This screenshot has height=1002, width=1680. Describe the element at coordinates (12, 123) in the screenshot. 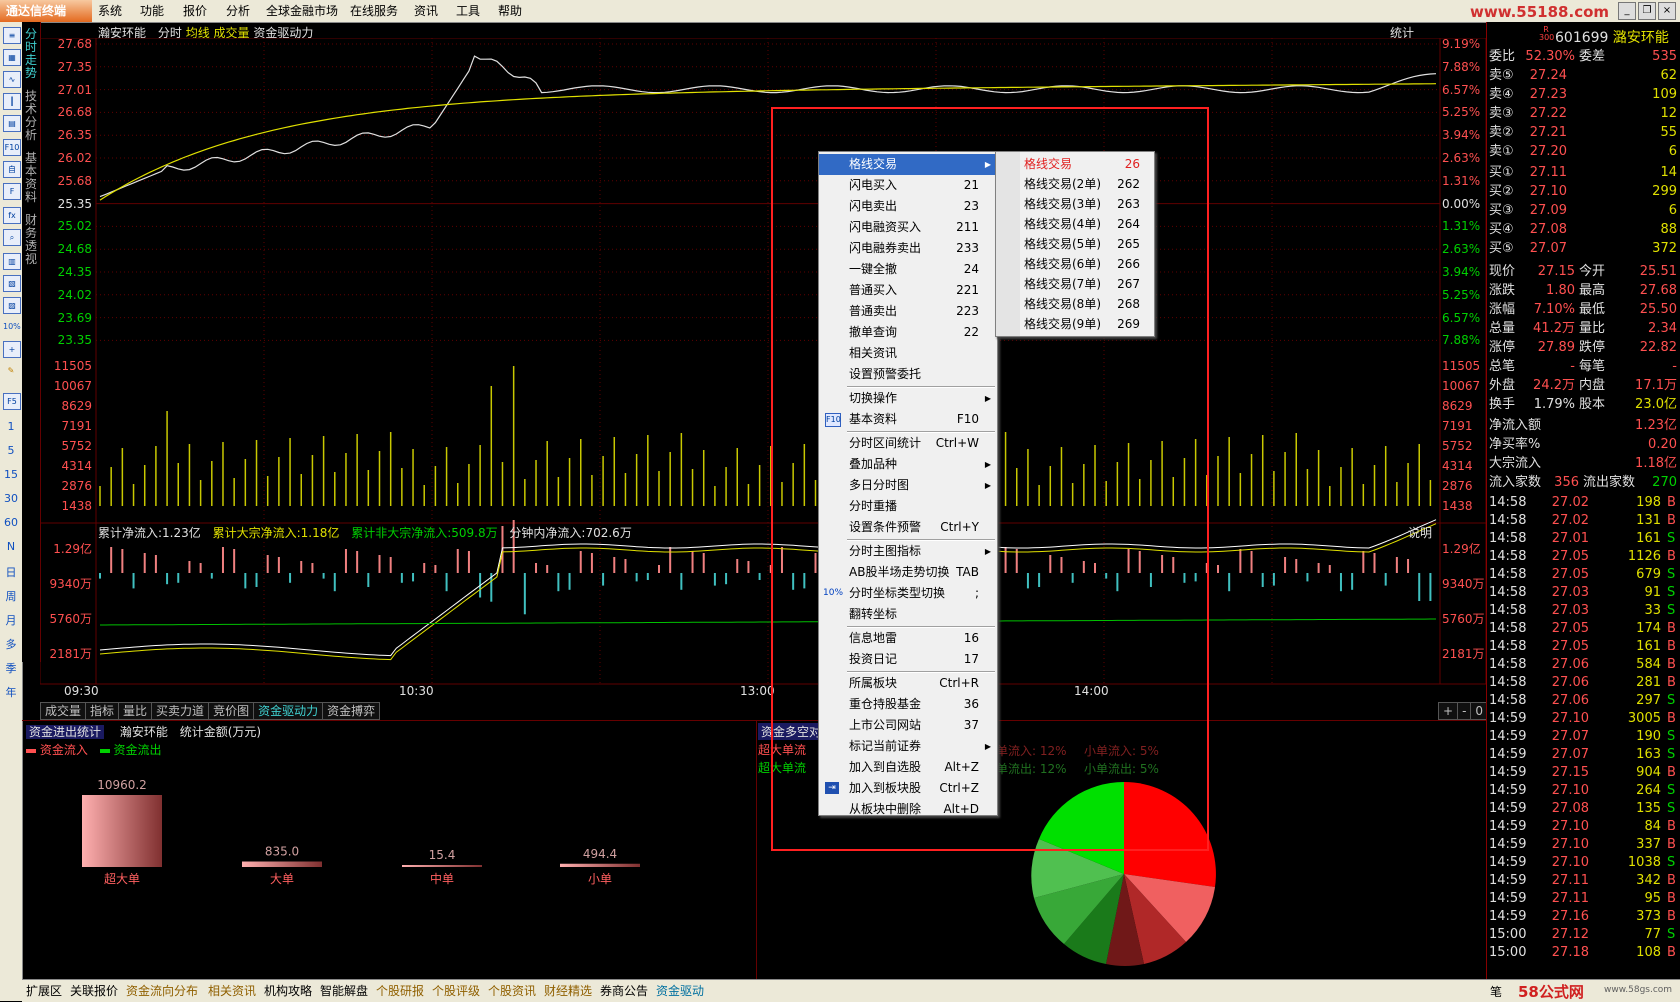

I see `table-icon: ▤` at that location.